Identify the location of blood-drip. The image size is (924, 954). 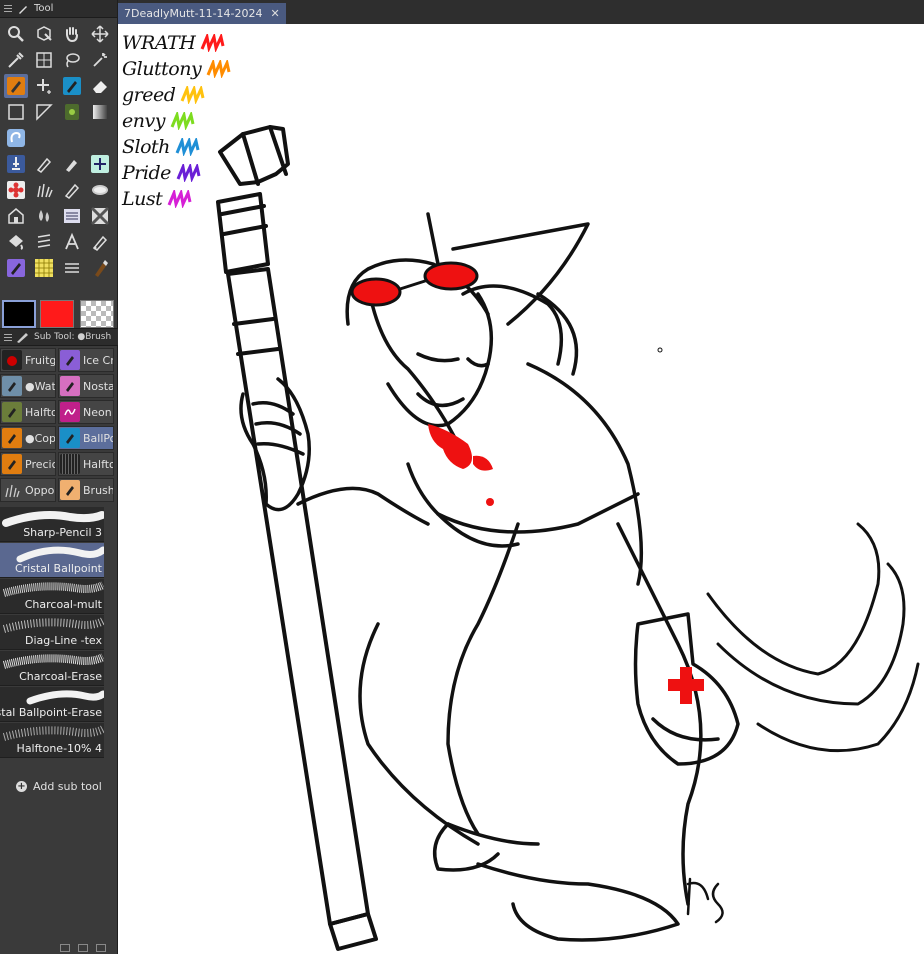
(461, 465).